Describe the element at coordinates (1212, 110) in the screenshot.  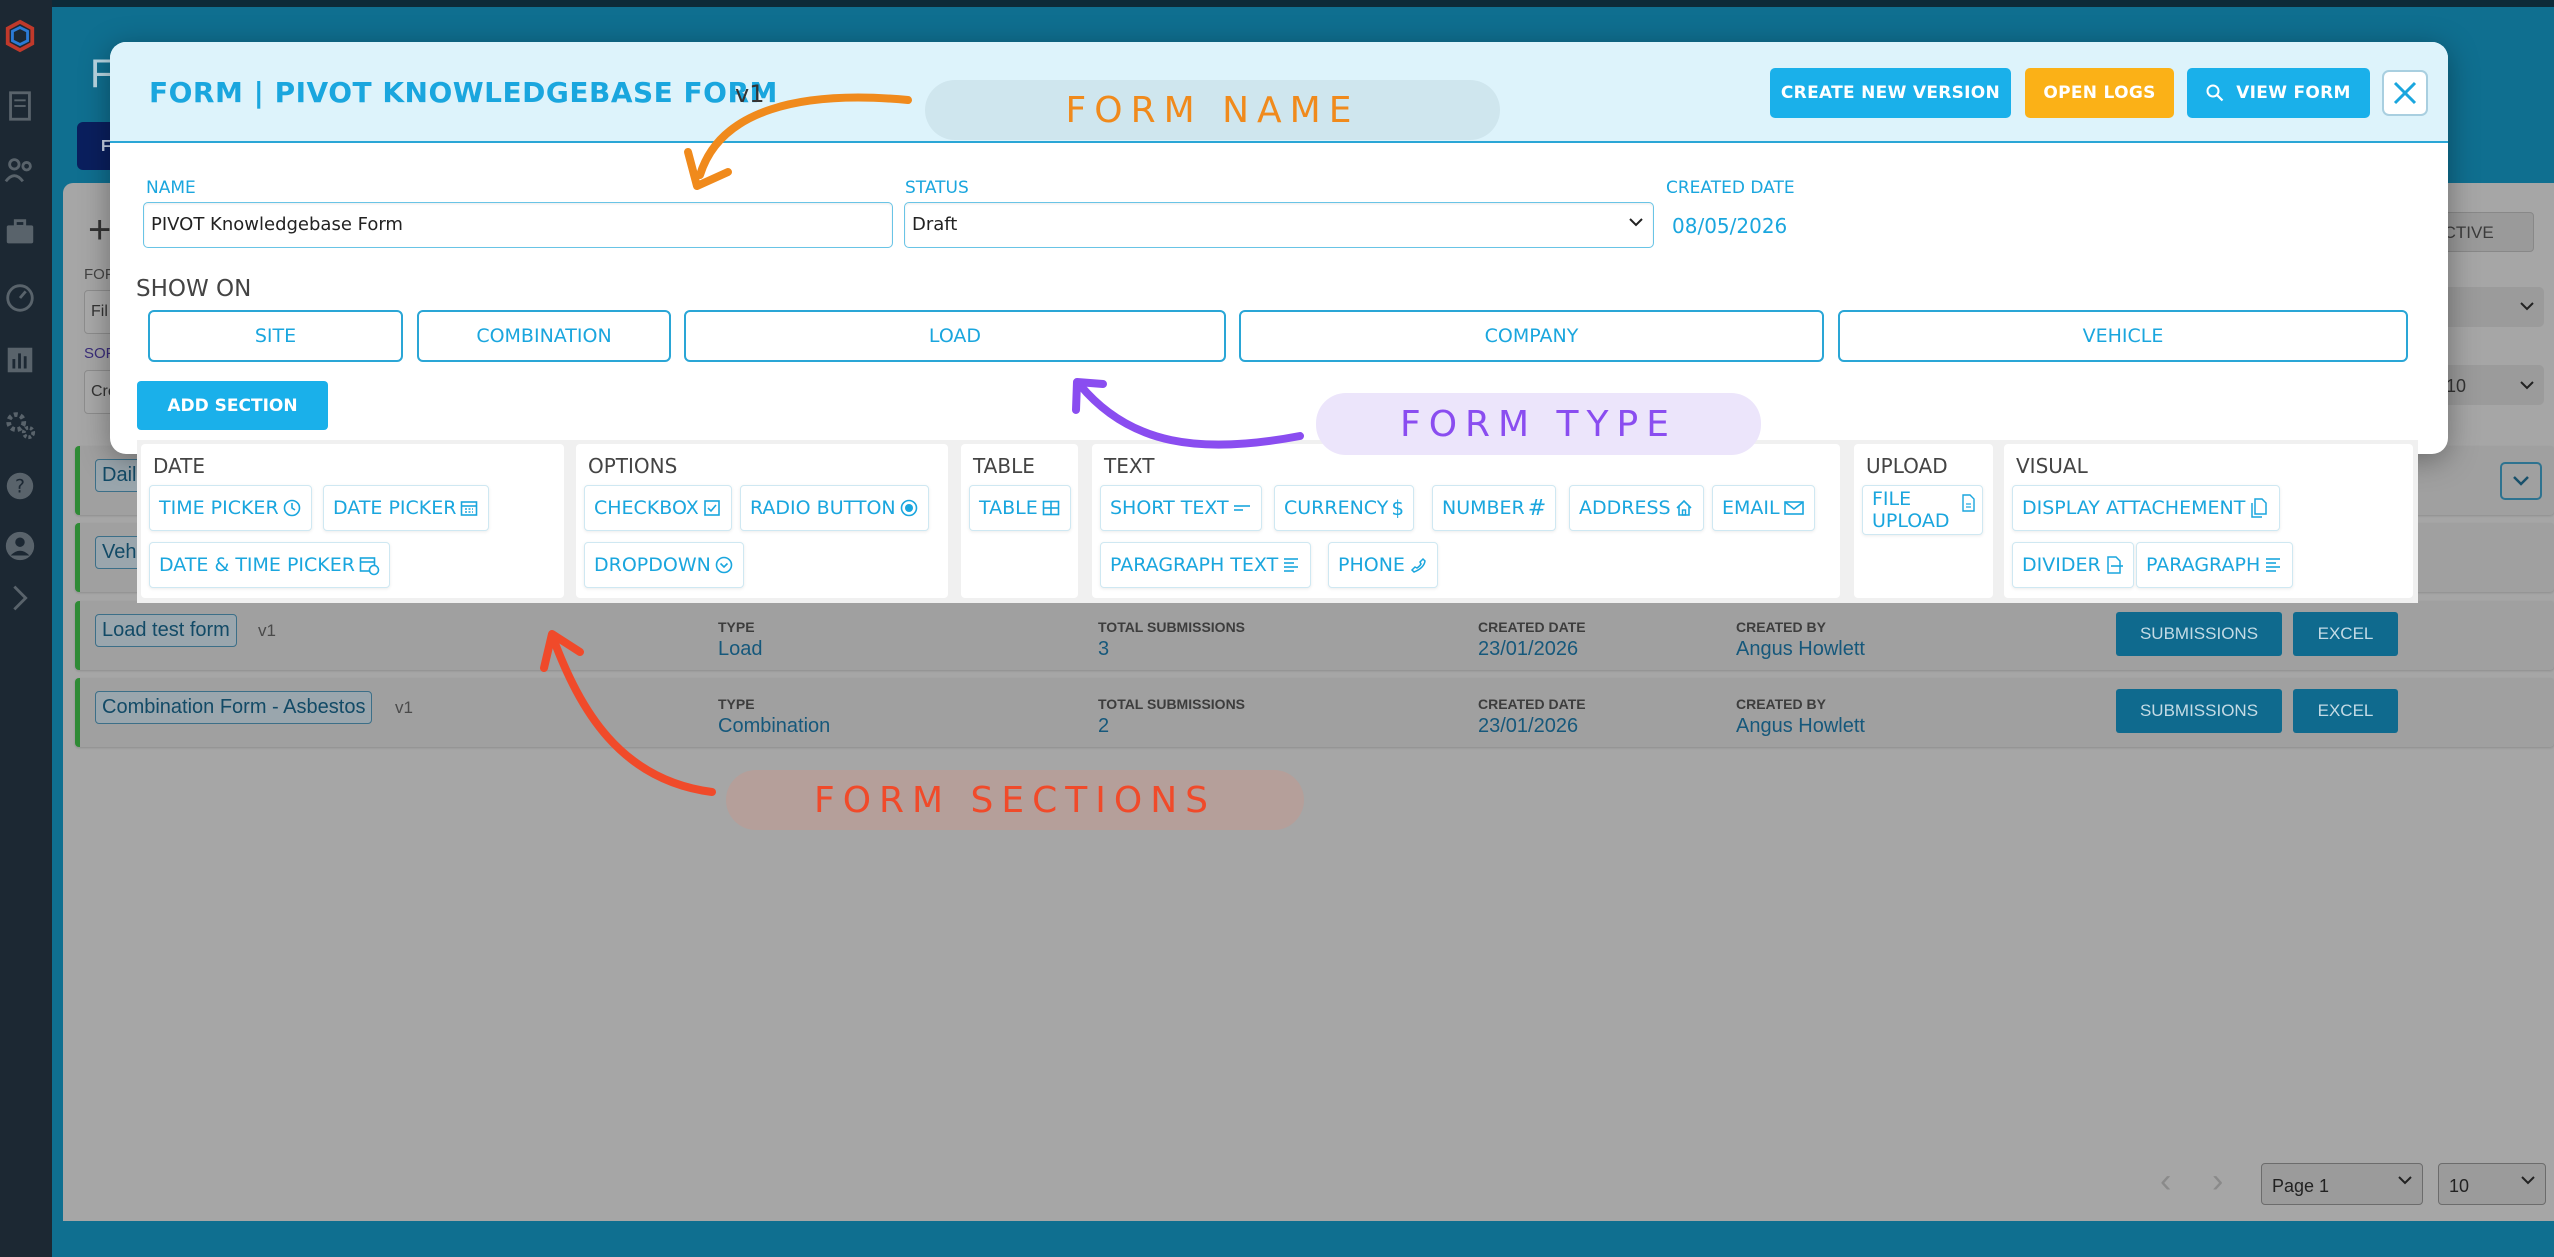
I see `form-name-annotation: FORM NAME` at that location.